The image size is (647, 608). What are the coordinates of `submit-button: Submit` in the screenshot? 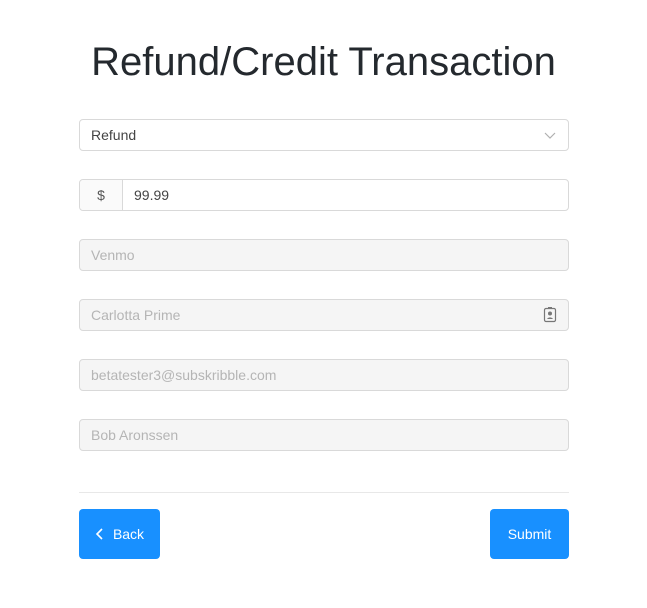 It's located at (529, 534).